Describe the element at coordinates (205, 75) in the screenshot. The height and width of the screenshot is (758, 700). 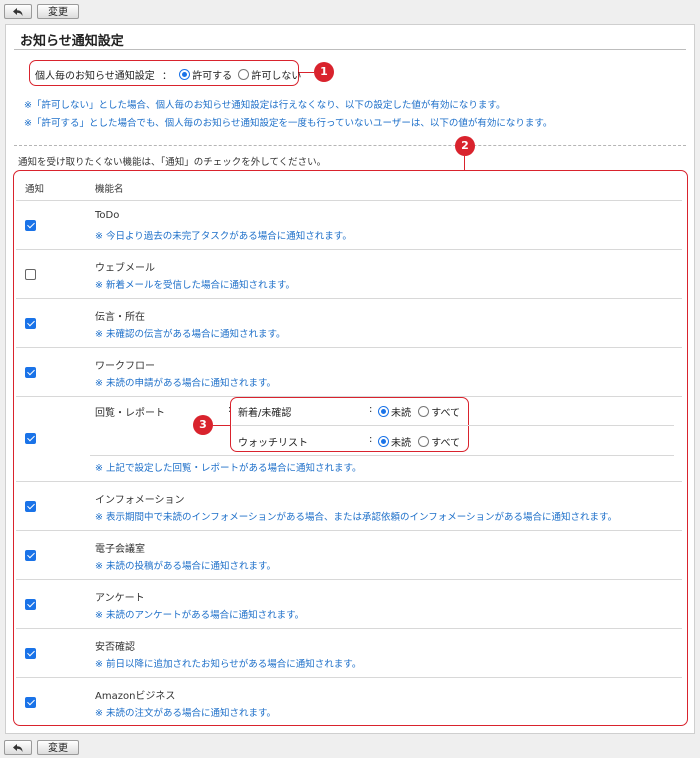
I see `allow-radio: 許可する` at that location.